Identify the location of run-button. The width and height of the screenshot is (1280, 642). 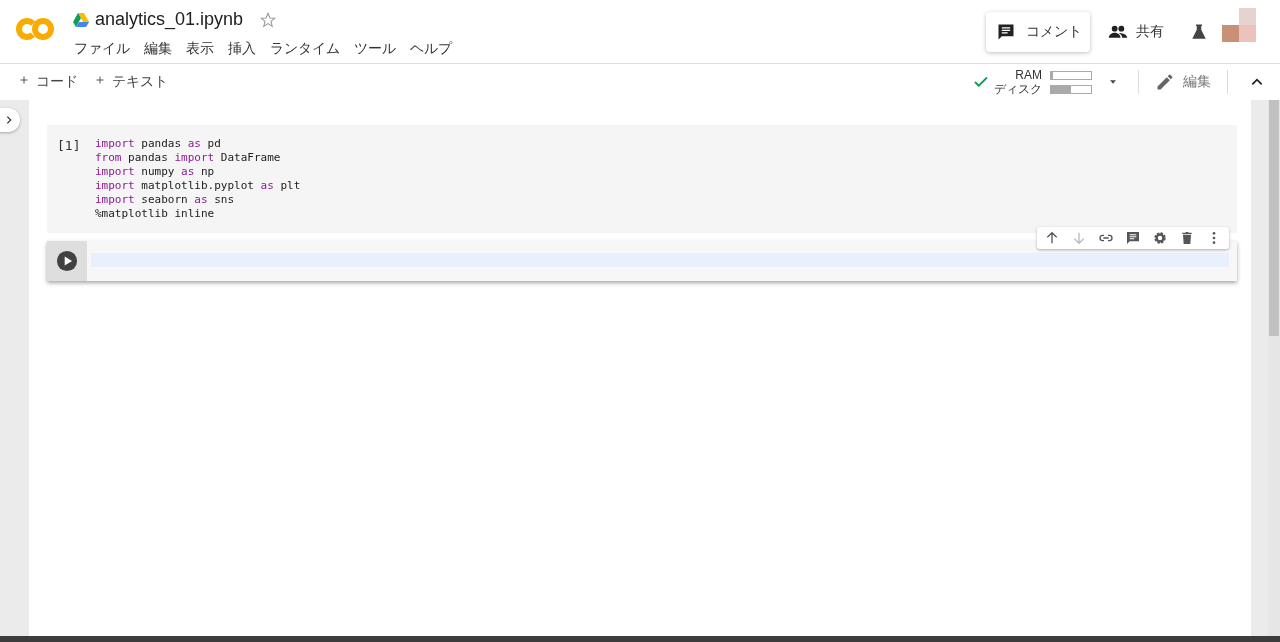
(67, 261).